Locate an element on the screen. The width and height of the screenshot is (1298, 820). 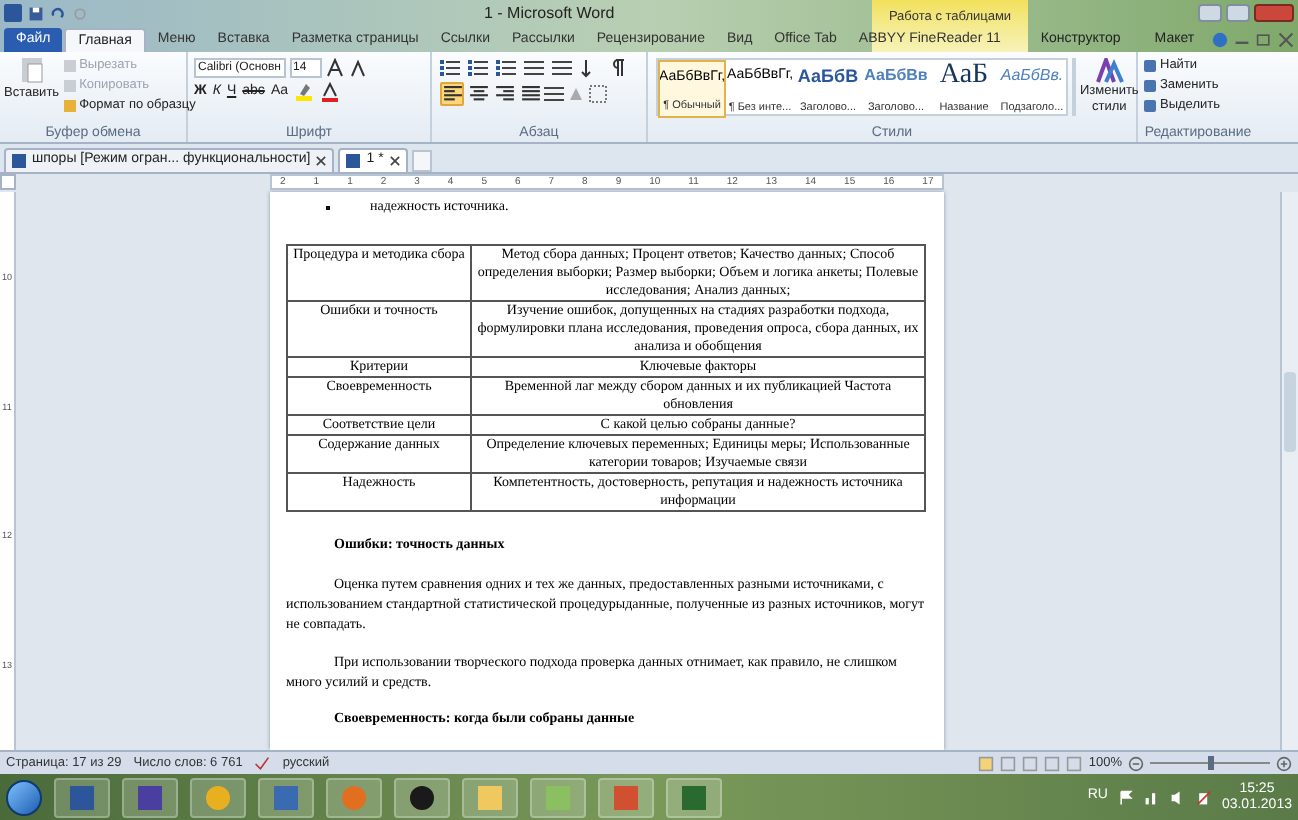
restore-icon is located at coordinates (1264, 40).